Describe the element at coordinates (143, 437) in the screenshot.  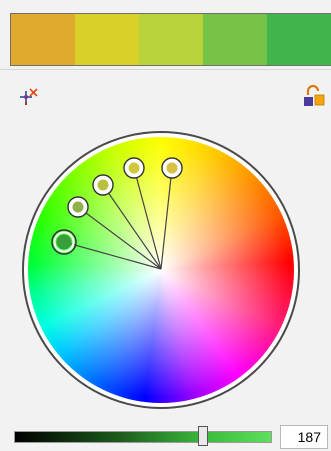
I see `brightness-slider-track` at that location.